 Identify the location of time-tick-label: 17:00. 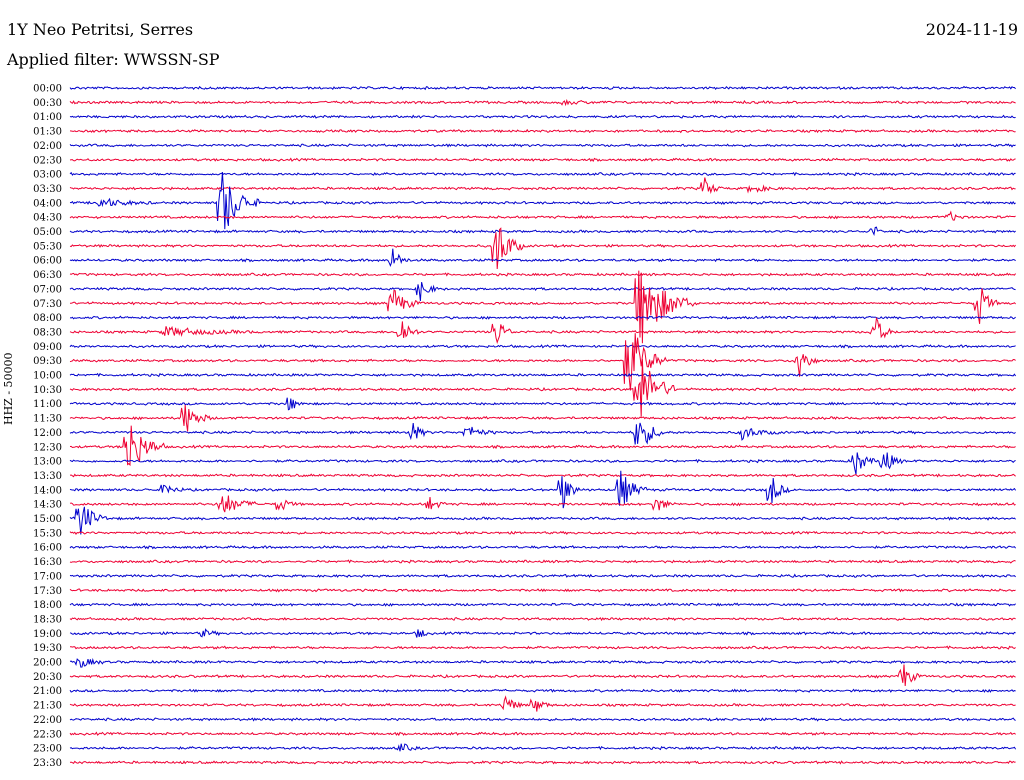
(47, 576).